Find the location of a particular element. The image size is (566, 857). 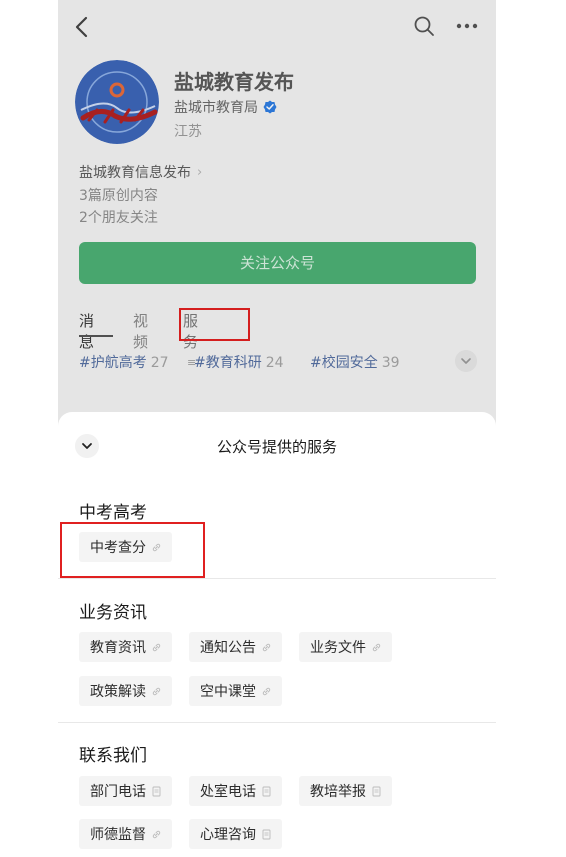

service-chip: 业务文件 is located at coordinates (345, 647).